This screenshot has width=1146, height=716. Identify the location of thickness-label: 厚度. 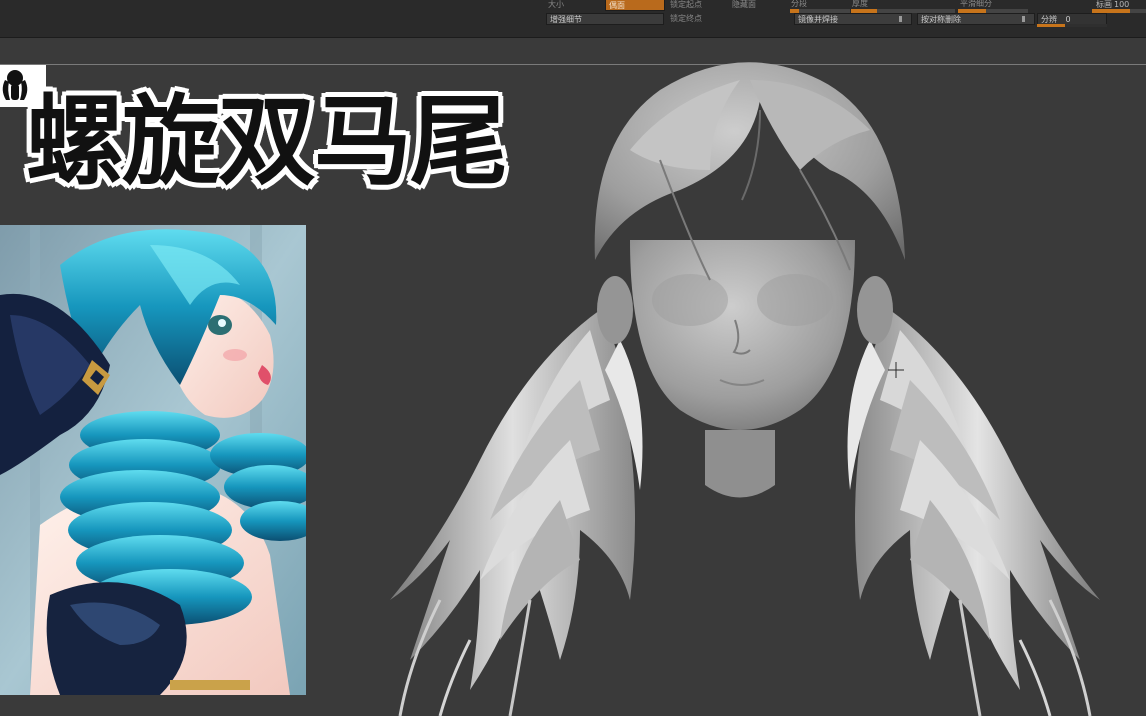
(860, 4).